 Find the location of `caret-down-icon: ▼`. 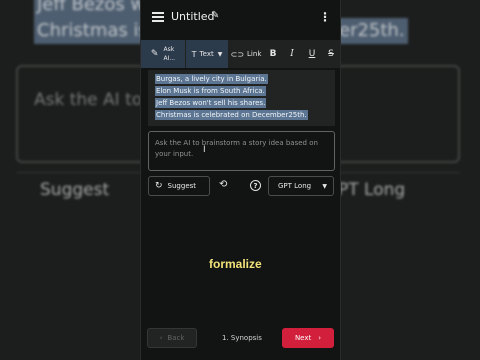

caret-down-icon: ▼ is located at coordinates (324, 186).